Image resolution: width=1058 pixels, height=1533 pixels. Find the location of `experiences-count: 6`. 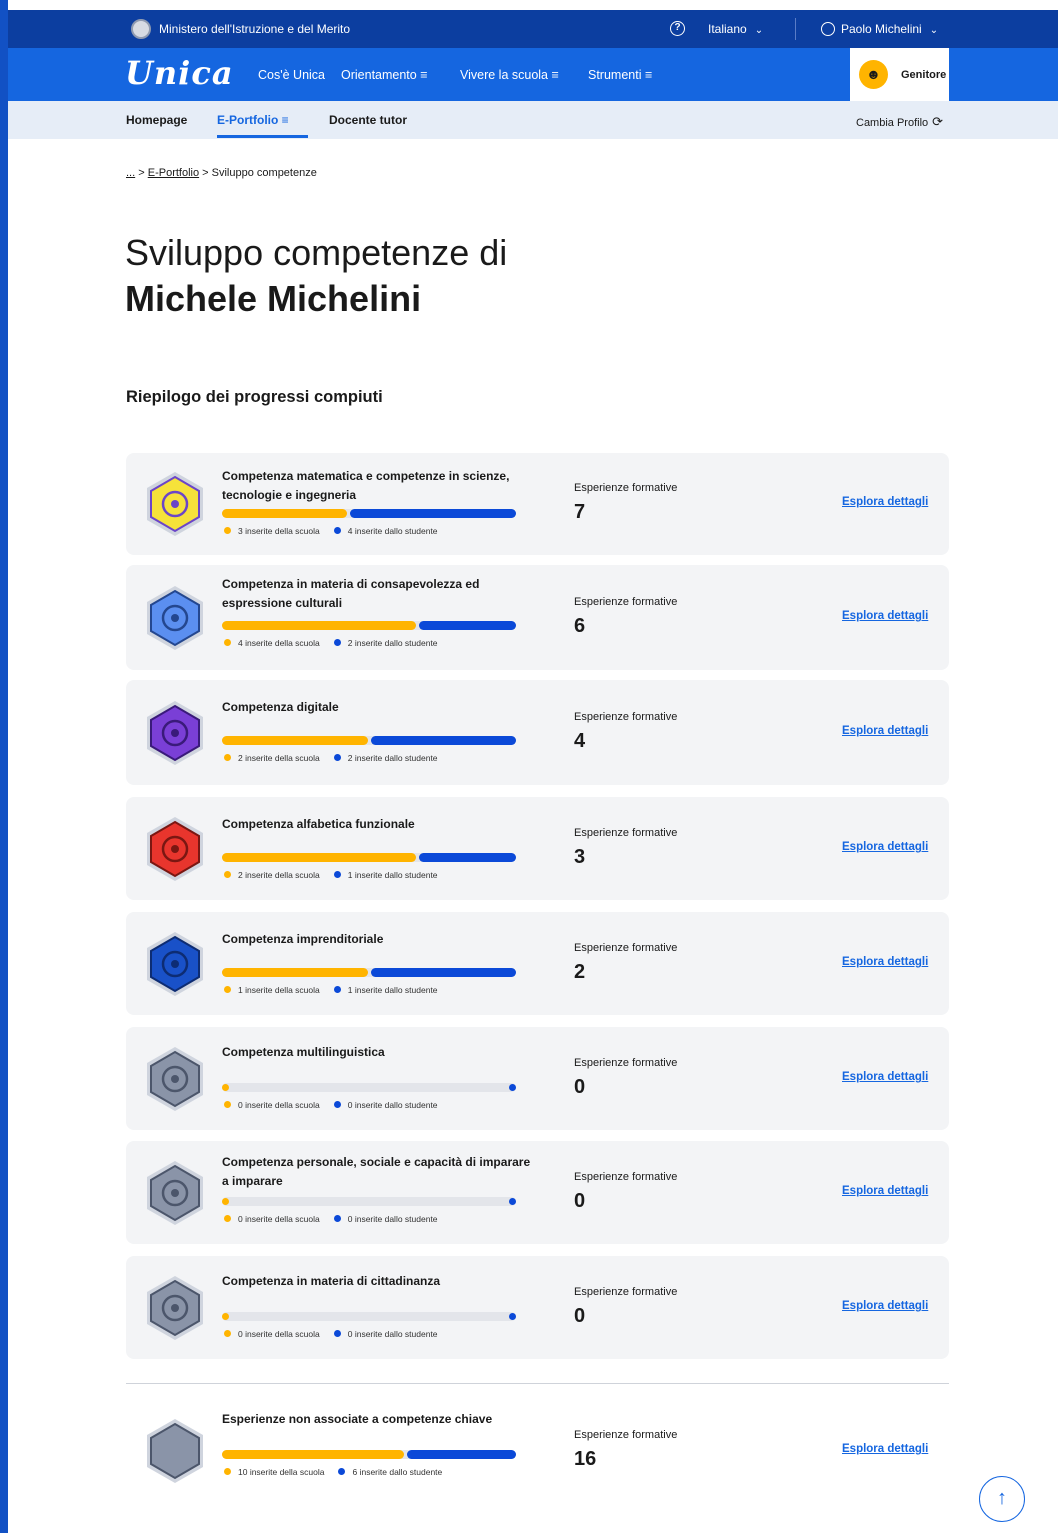

experiences-count: 6 is located at coordinates (580, 626).